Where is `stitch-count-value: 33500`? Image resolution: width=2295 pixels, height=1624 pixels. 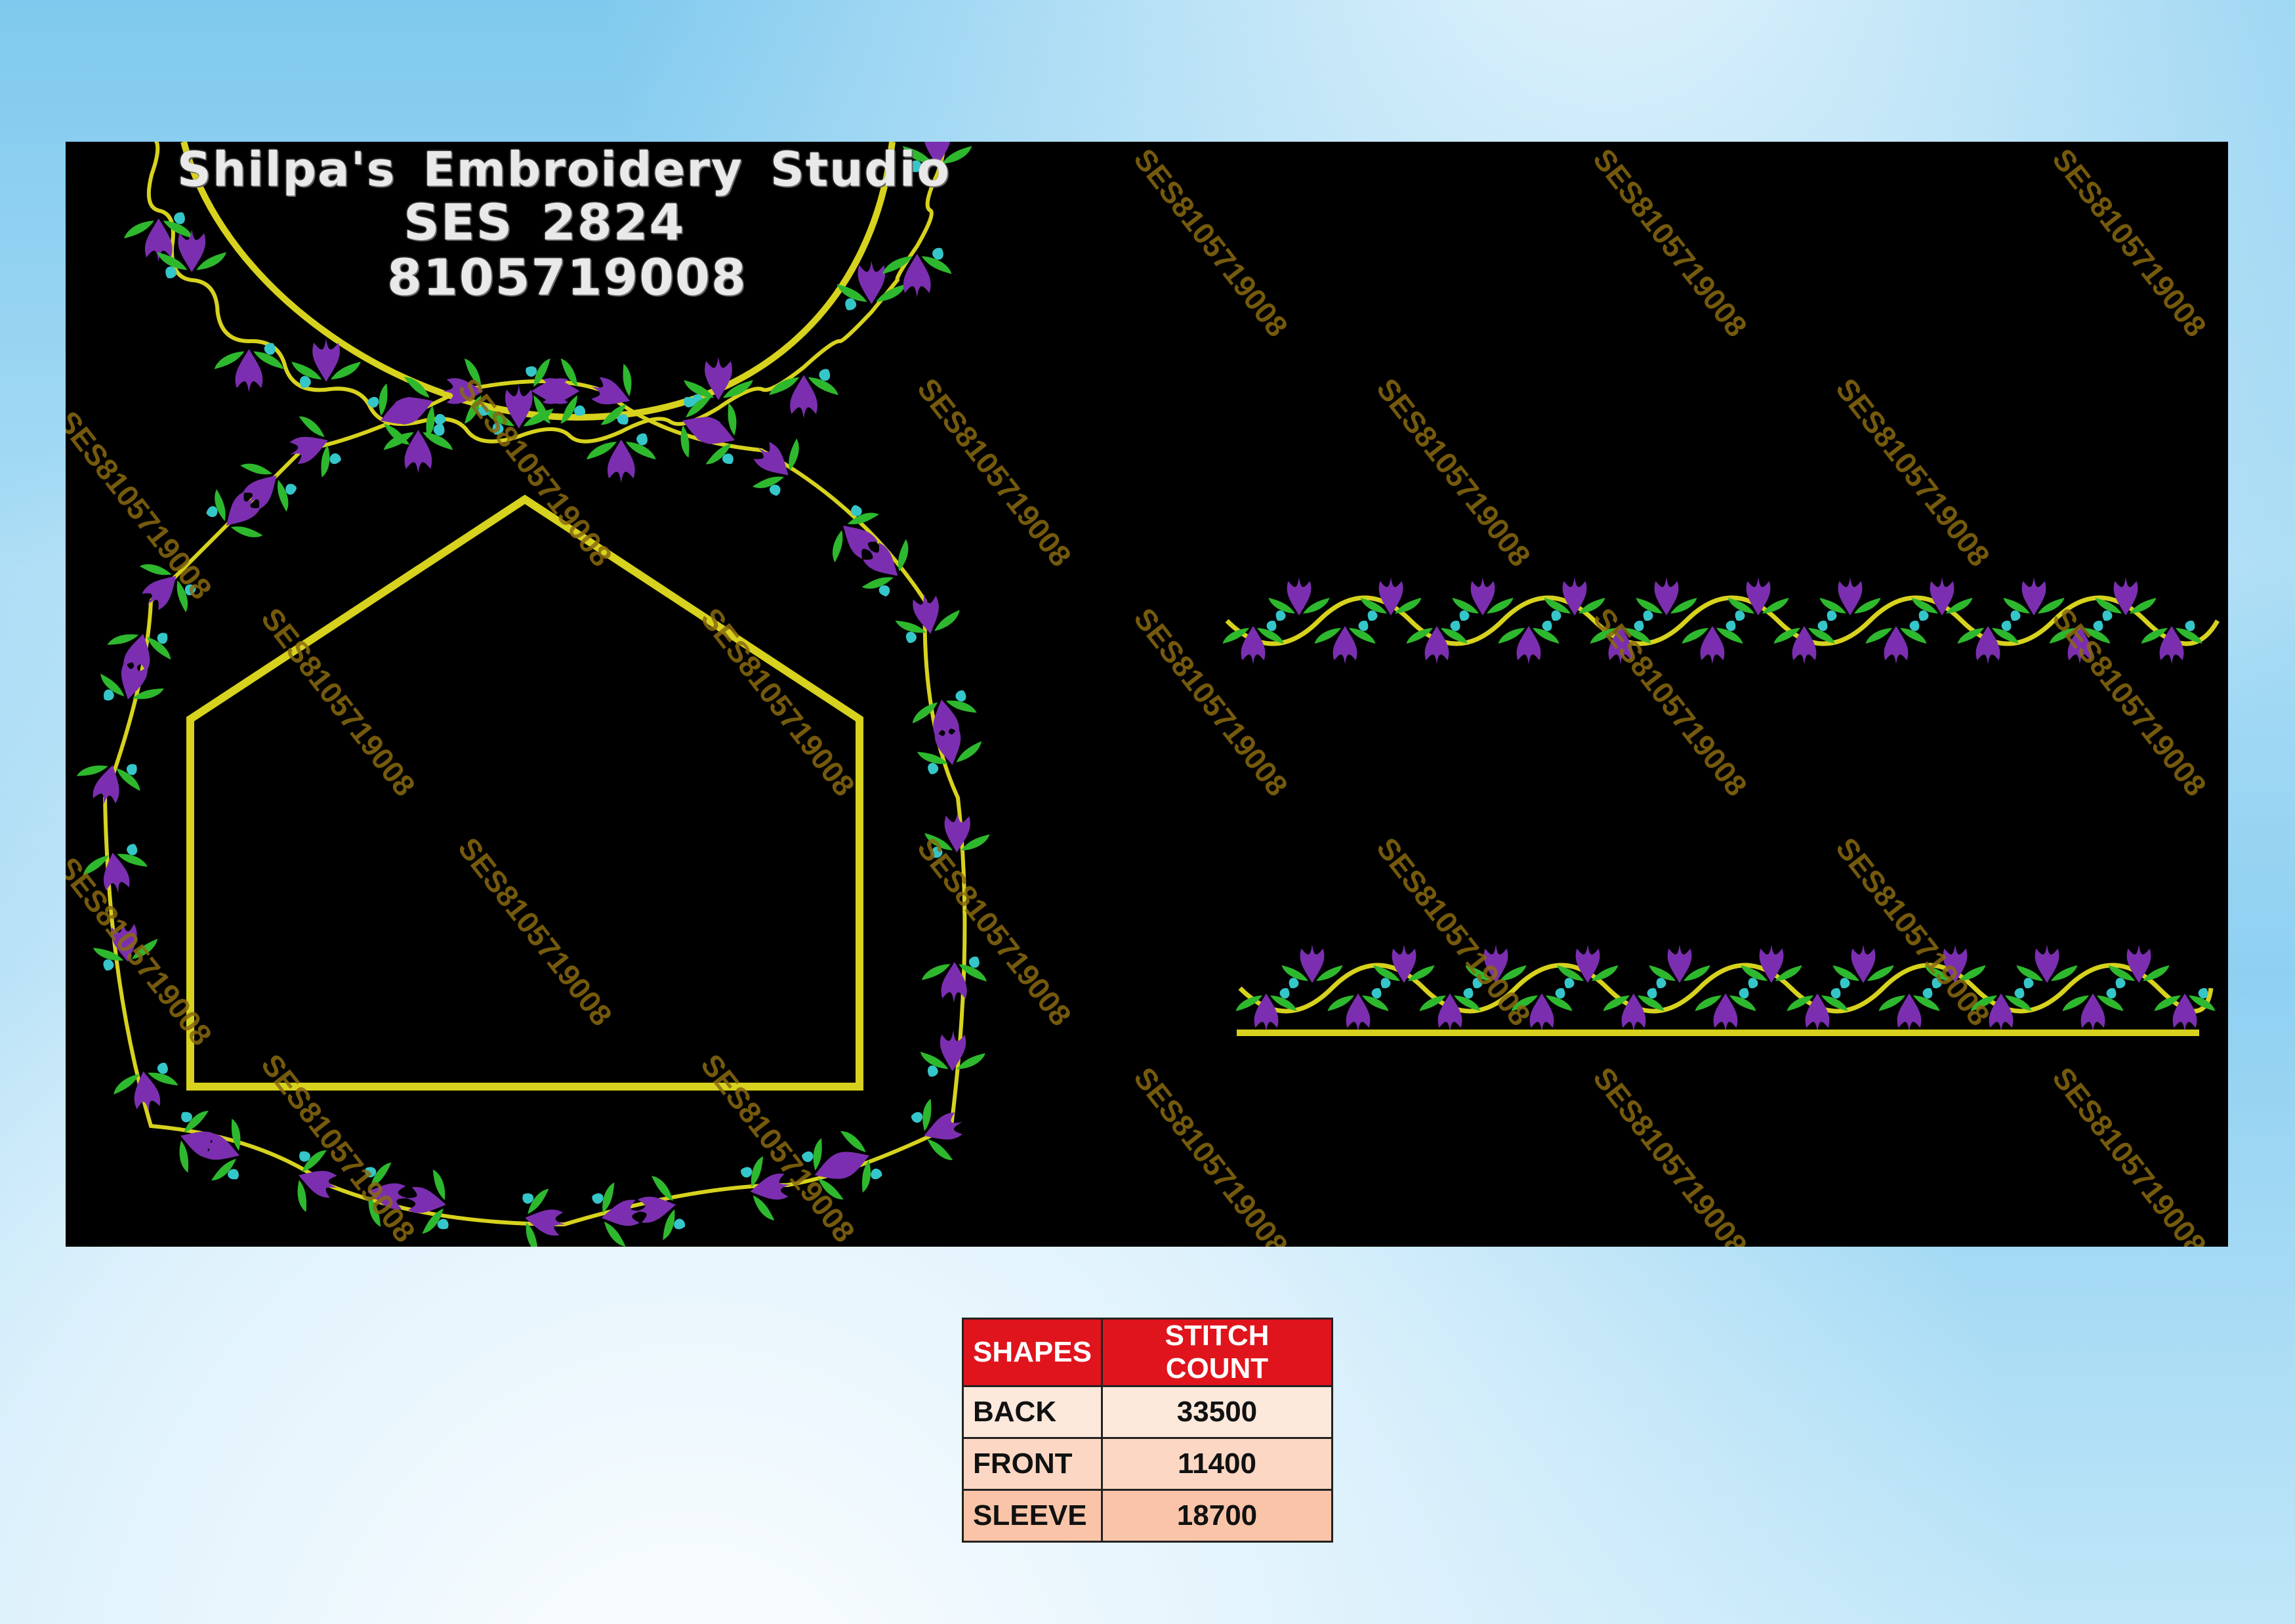
stitch-count-value: 33500 is located at coordinates (1217, 1412).